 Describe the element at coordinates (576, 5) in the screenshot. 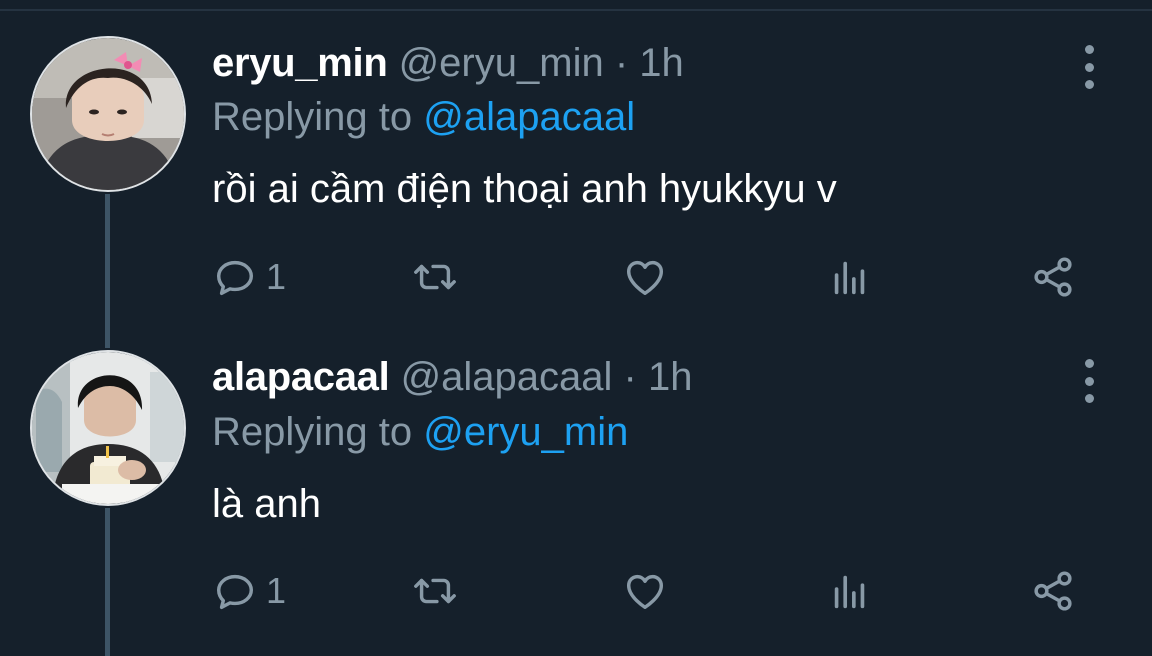

I see `top-divider` at that location.